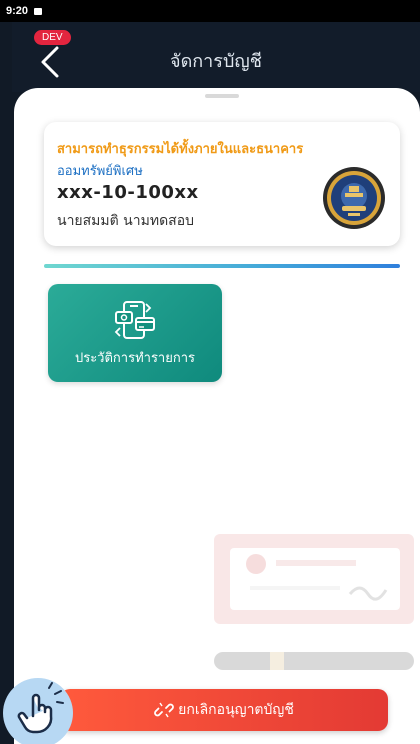 This screenshot has width=420, height=744. I want to click on status-time: 9:20, so click(17, 11).